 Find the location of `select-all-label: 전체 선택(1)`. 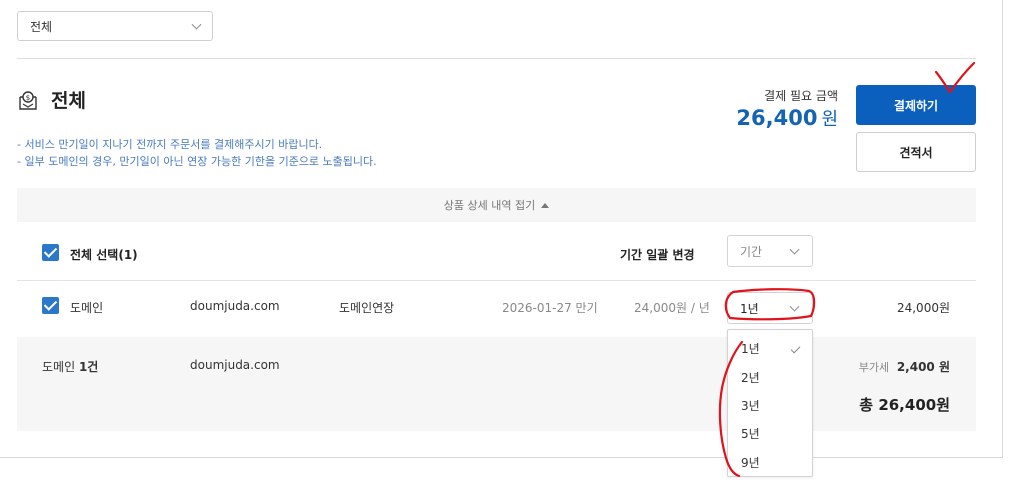

select-all-label: 전체 선택(1) is located at coordinates (104, 255).